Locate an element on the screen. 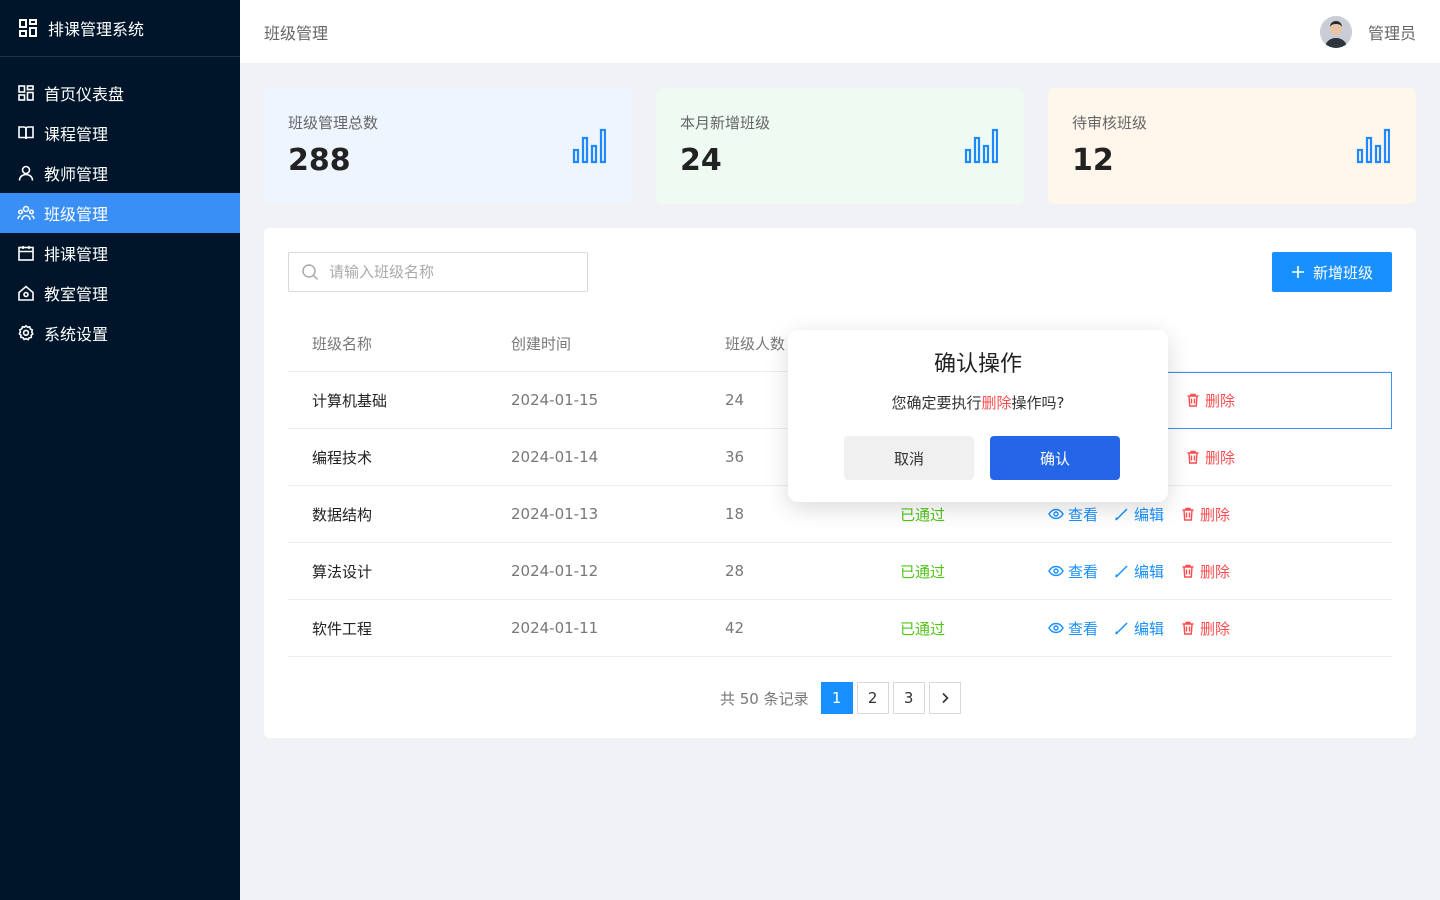  stat-card-pending: 待审核班级 12 is located at coordinates (1232, 146).